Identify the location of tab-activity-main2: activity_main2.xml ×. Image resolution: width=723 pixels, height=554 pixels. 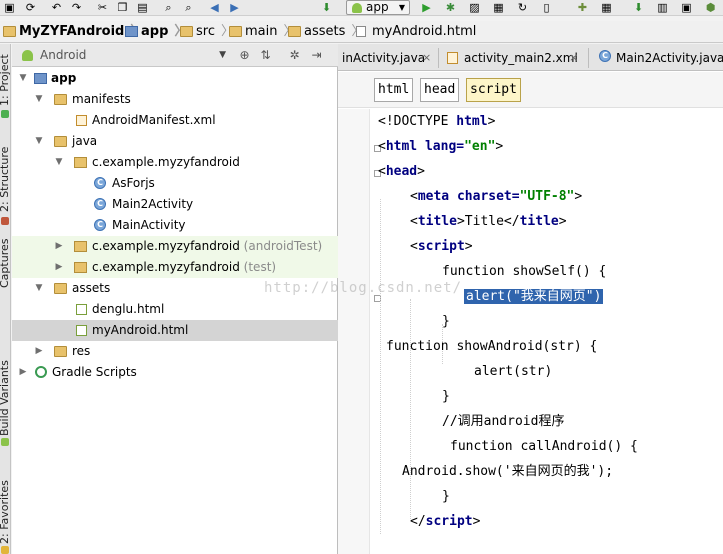
(512, 58).